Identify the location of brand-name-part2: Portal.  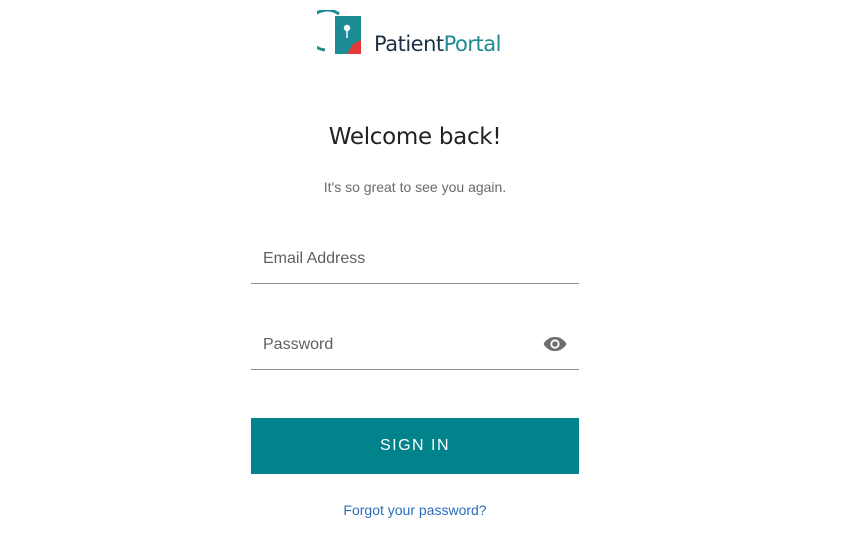
(472, 44).